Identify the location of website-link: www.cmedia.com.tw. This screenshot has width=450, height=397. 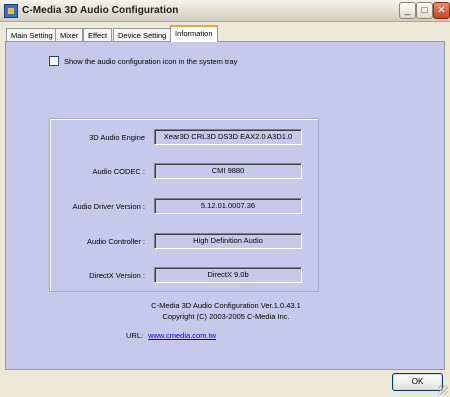
(182, 335).